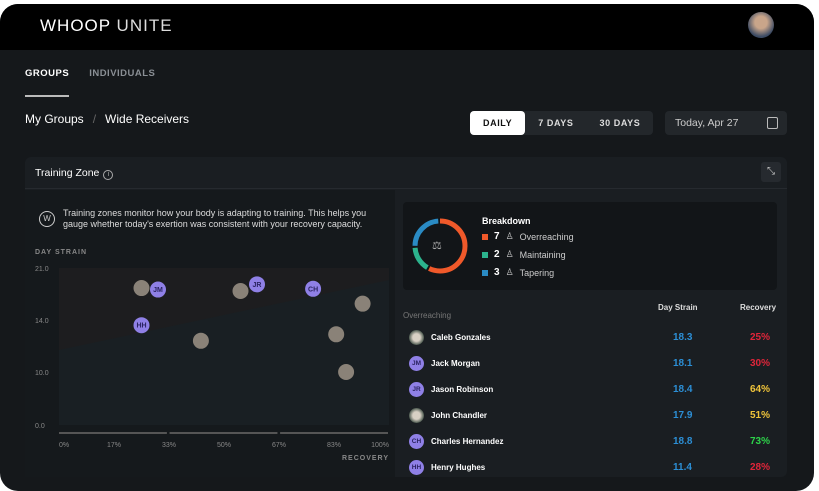 This screenshot has height=491, width=819. What do you see at coordinates (683, 337) in the screenshot?
I see `day-strain-value: 18.3` at bounding box center [683, 337].